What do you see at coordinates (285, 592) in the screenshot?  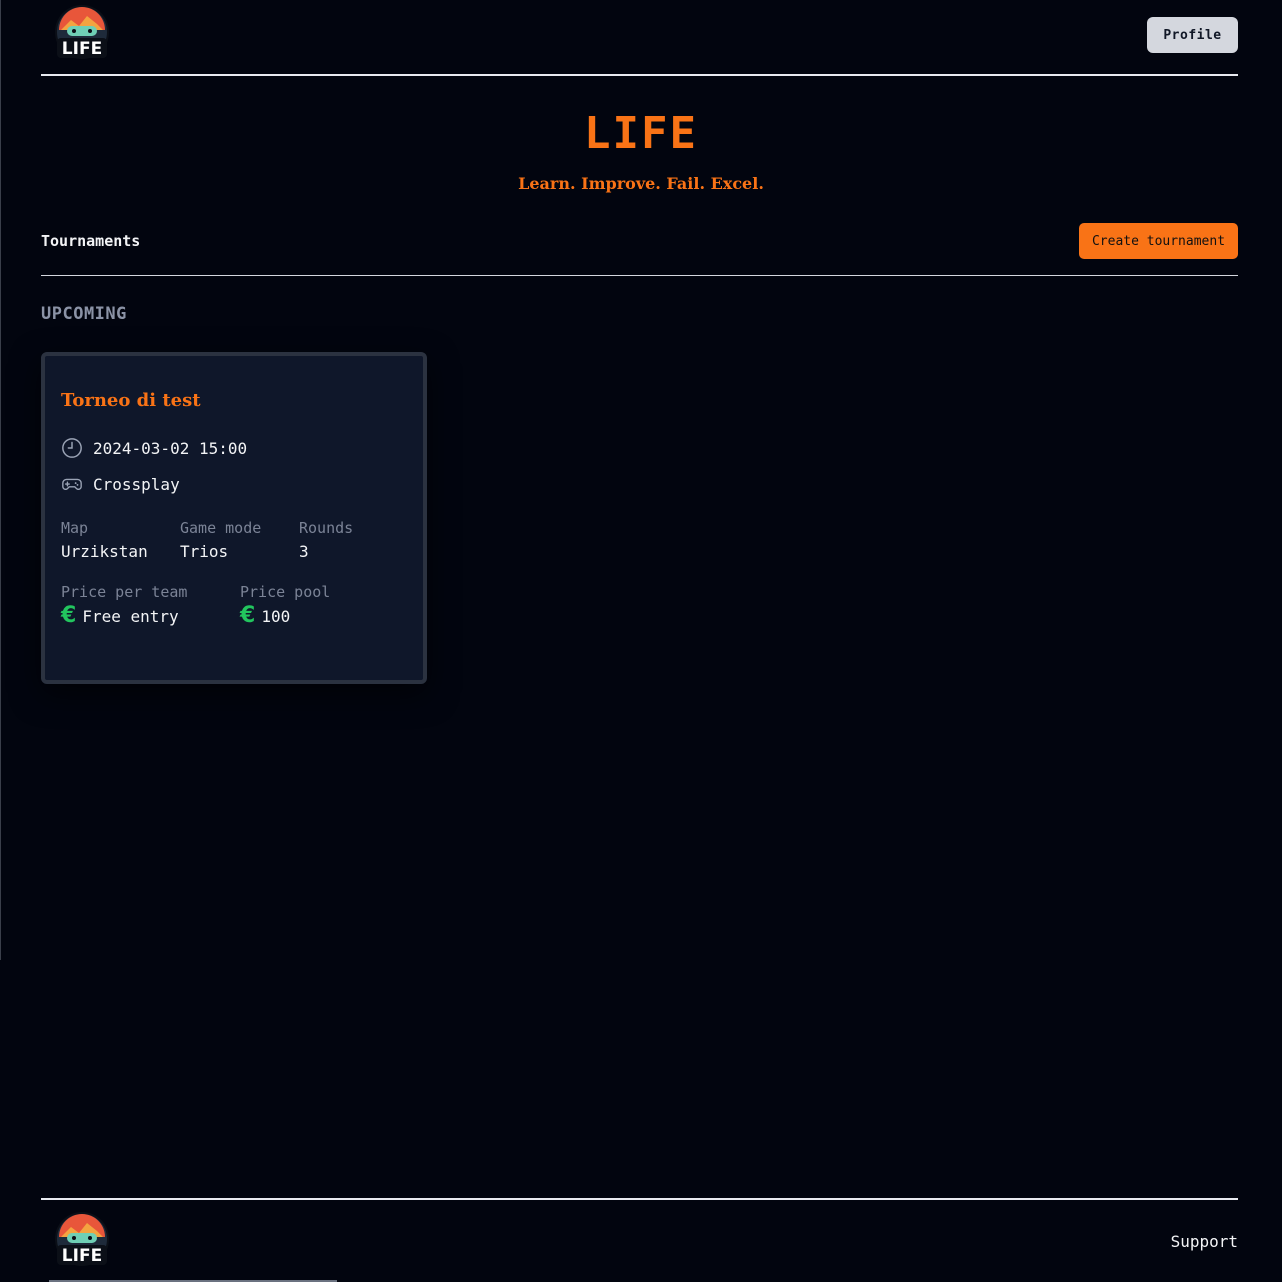 I see `price-pool-label: Price pool` at bounding box center [285, 592].